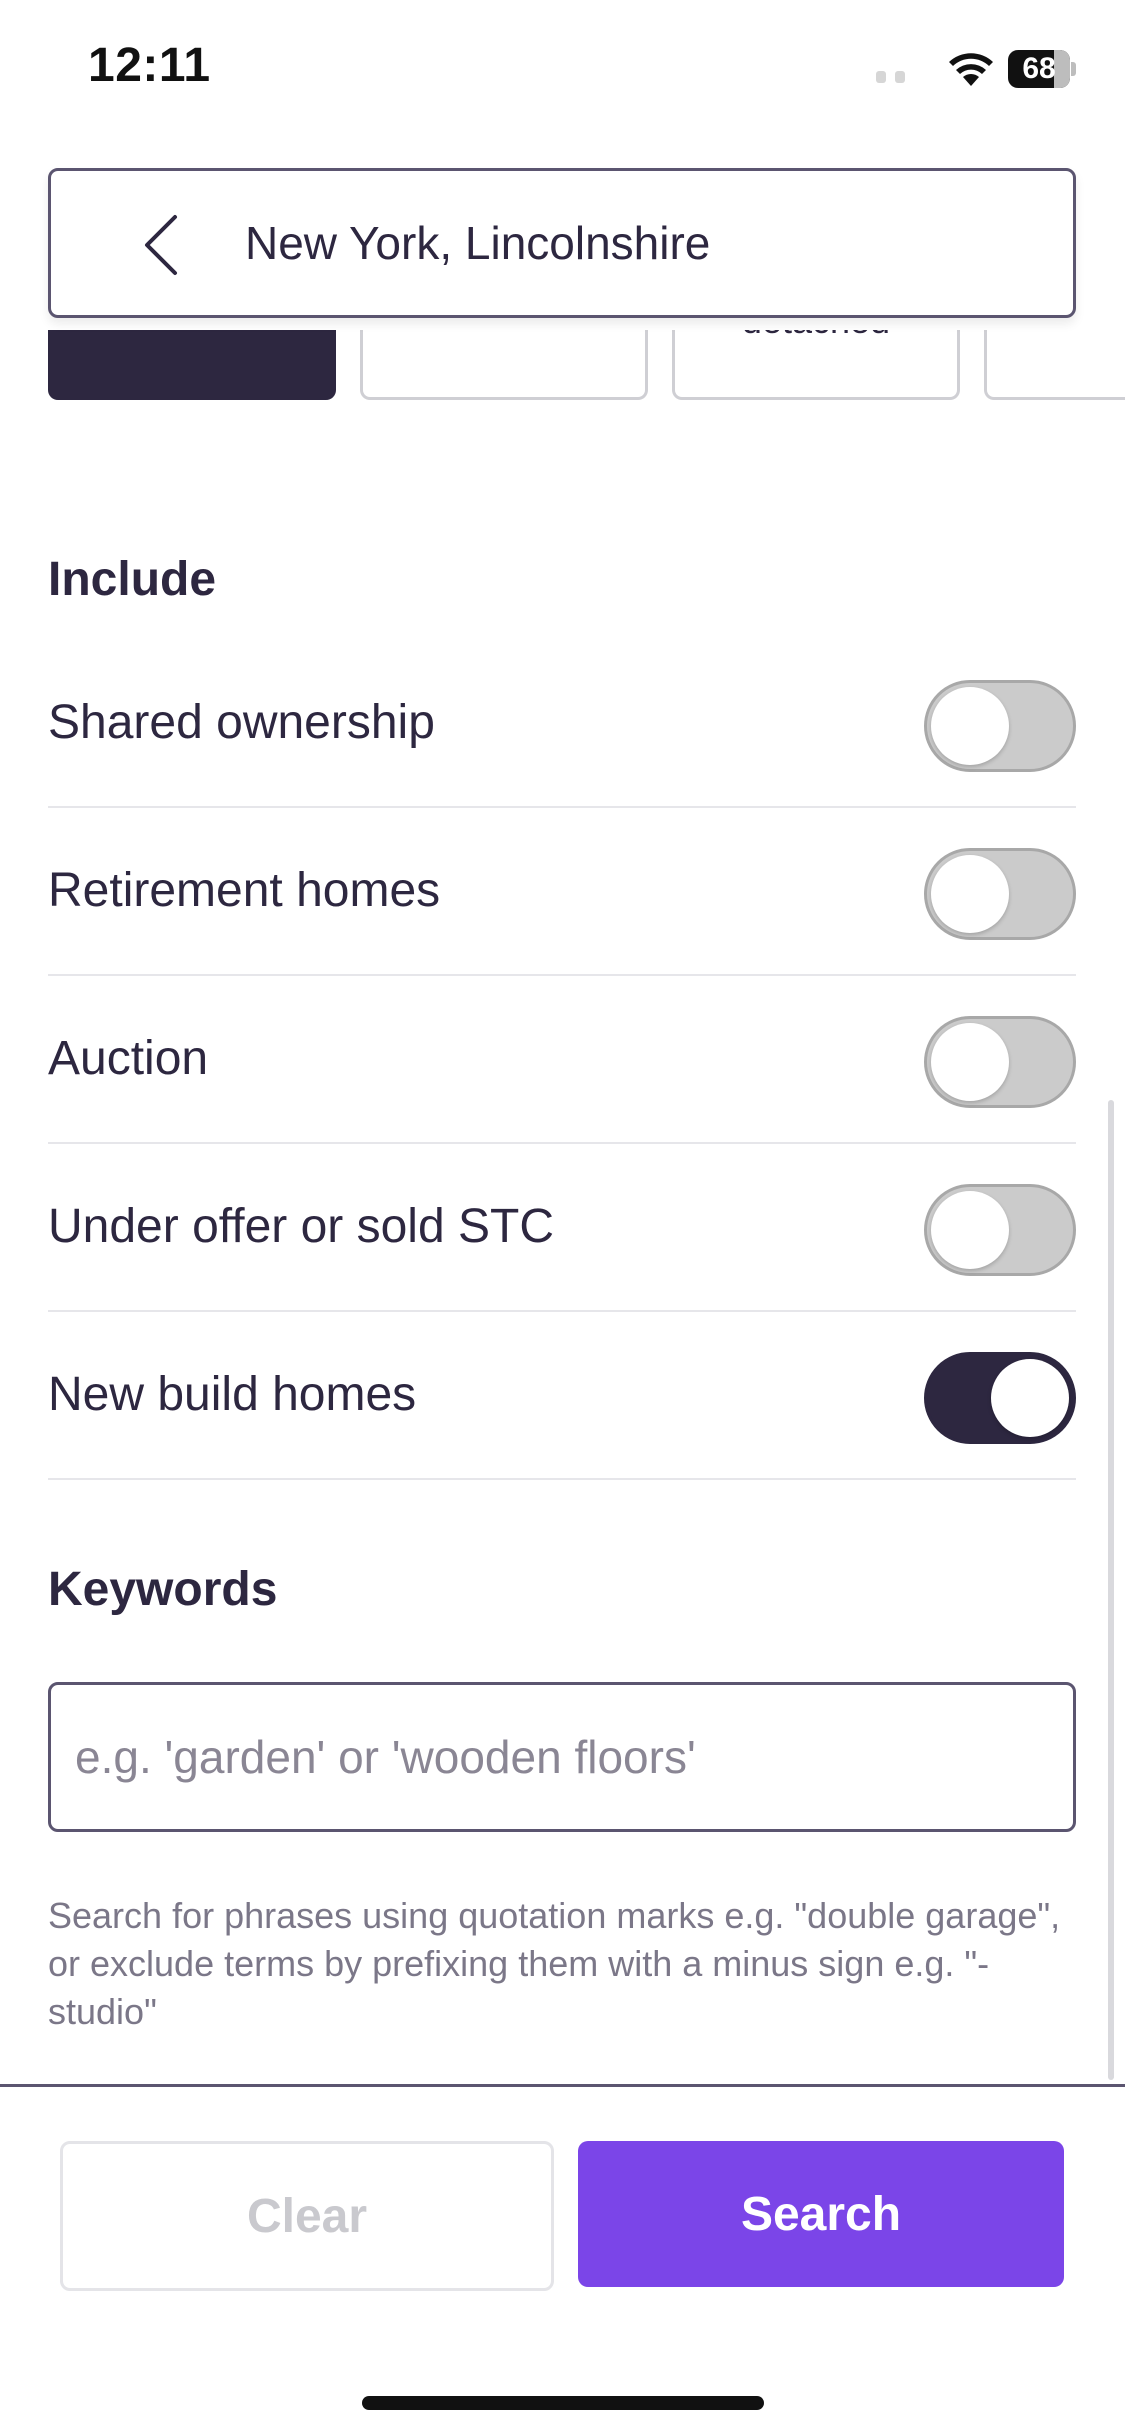 Image resolution: width=1125 pixels, height=2436 pixels. I want to click on chip-label: detached, so click(816, 336).